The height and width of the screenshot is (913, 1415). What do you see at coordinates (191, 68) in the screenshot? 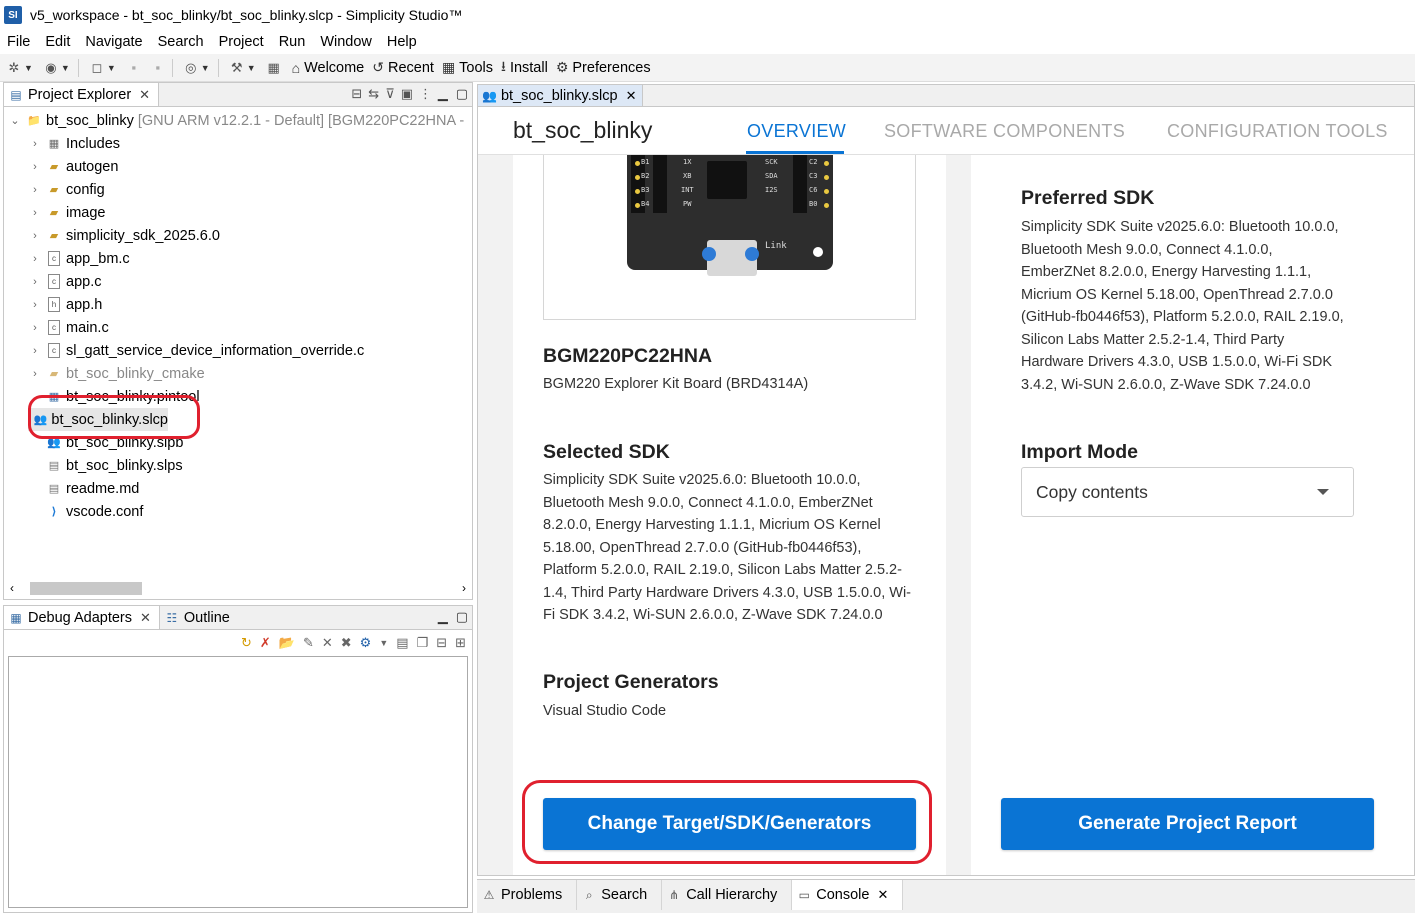
I see `globe-icon: ◎` at bounding box center [191, 68].